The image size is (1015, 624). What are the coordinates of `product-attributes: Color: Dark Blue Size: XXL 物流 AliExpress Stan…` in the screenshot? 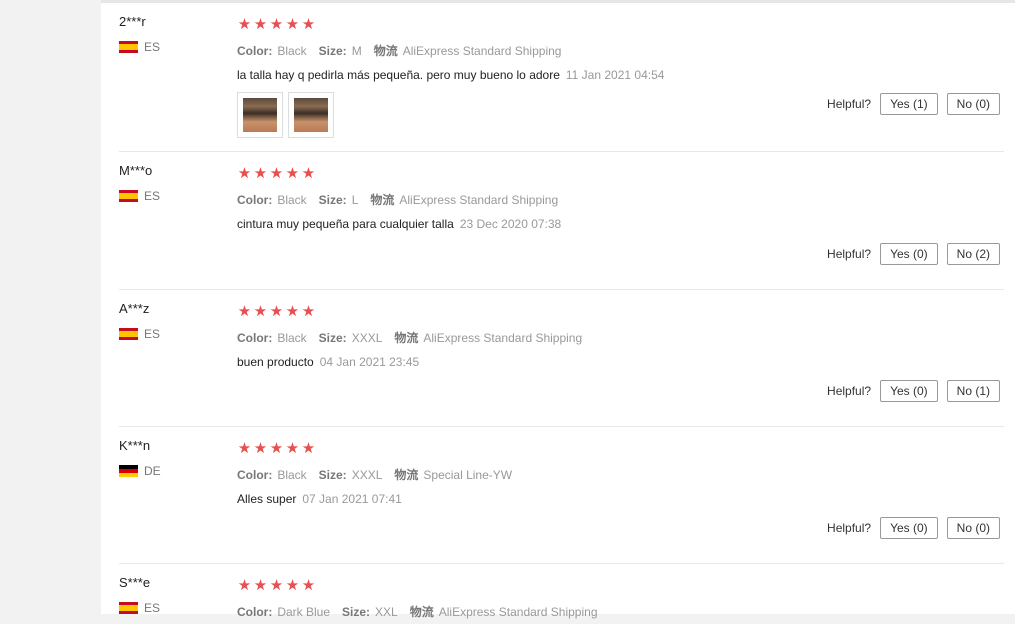 It's located at (417, 612).